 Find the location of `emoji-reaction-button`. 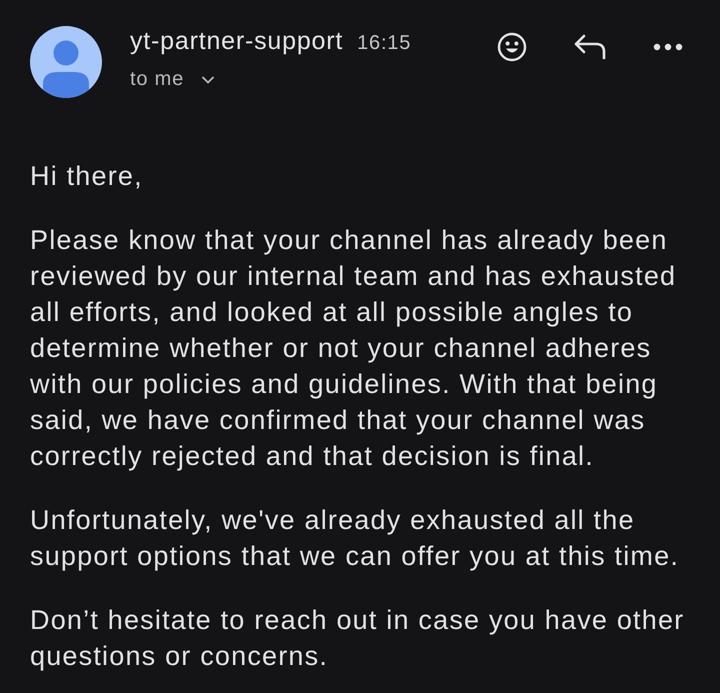

emoji-reaction-button is located at coordinates (512, 47).